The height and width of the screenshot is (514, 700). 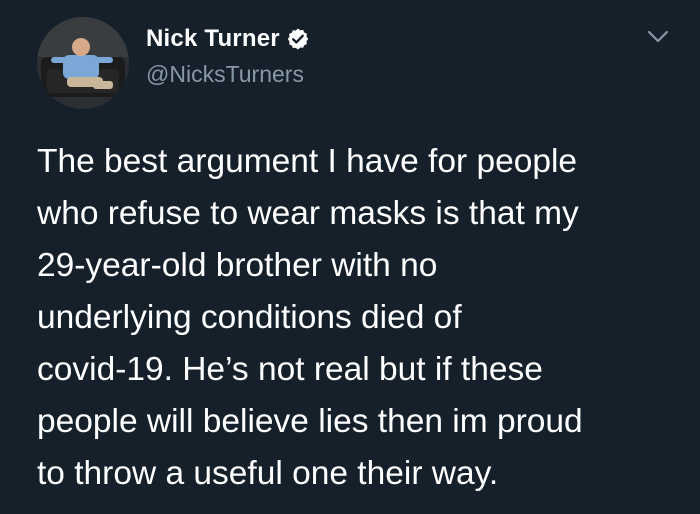 What do you see at coordinates (213, 39) in the screenshot?
I see `display-name: Nick Turner` at bounding box center [213, 39].